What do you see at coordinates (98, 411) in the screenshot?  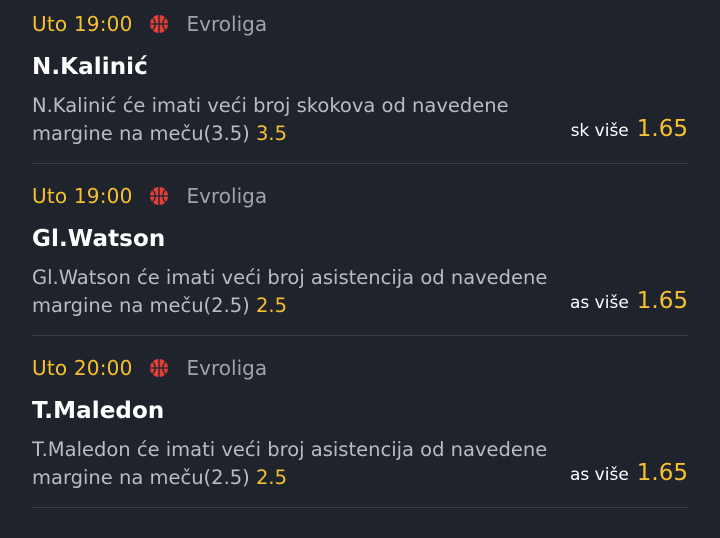 I see `player-name: T.Maledon` at bounding box center [98, 411].